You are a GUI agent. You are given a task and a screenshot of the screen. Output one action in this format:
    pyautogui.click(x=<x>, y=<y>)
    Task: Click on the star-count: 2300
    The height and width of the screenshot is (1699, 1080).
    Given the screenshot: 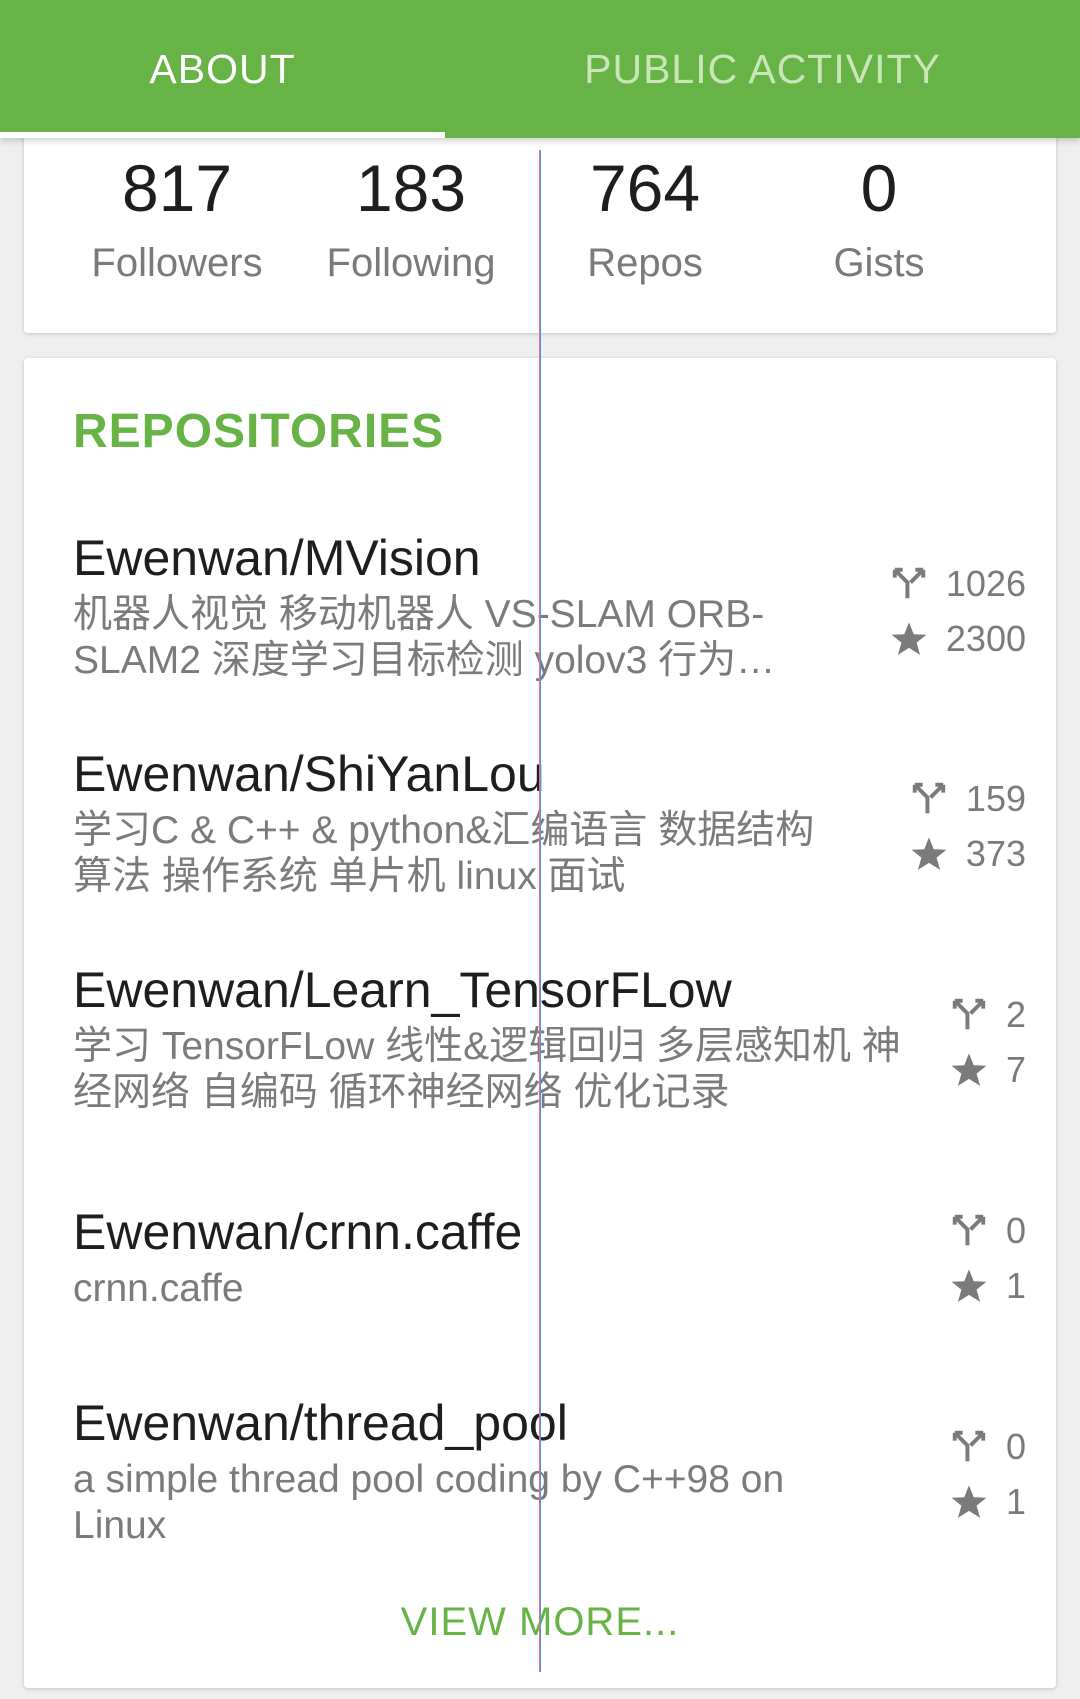 What is the action you would take?
    pyautogui.click(x=985, y=638)
    